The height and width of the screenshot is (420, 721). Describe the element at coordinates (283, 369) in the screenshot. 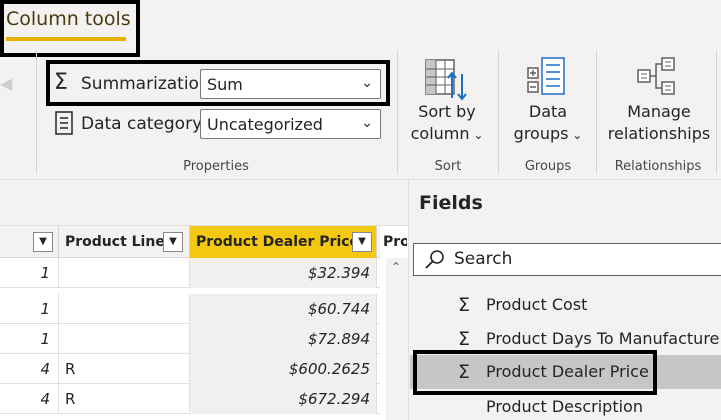

I see `cell-dealer-price: $600.2625` at that location.